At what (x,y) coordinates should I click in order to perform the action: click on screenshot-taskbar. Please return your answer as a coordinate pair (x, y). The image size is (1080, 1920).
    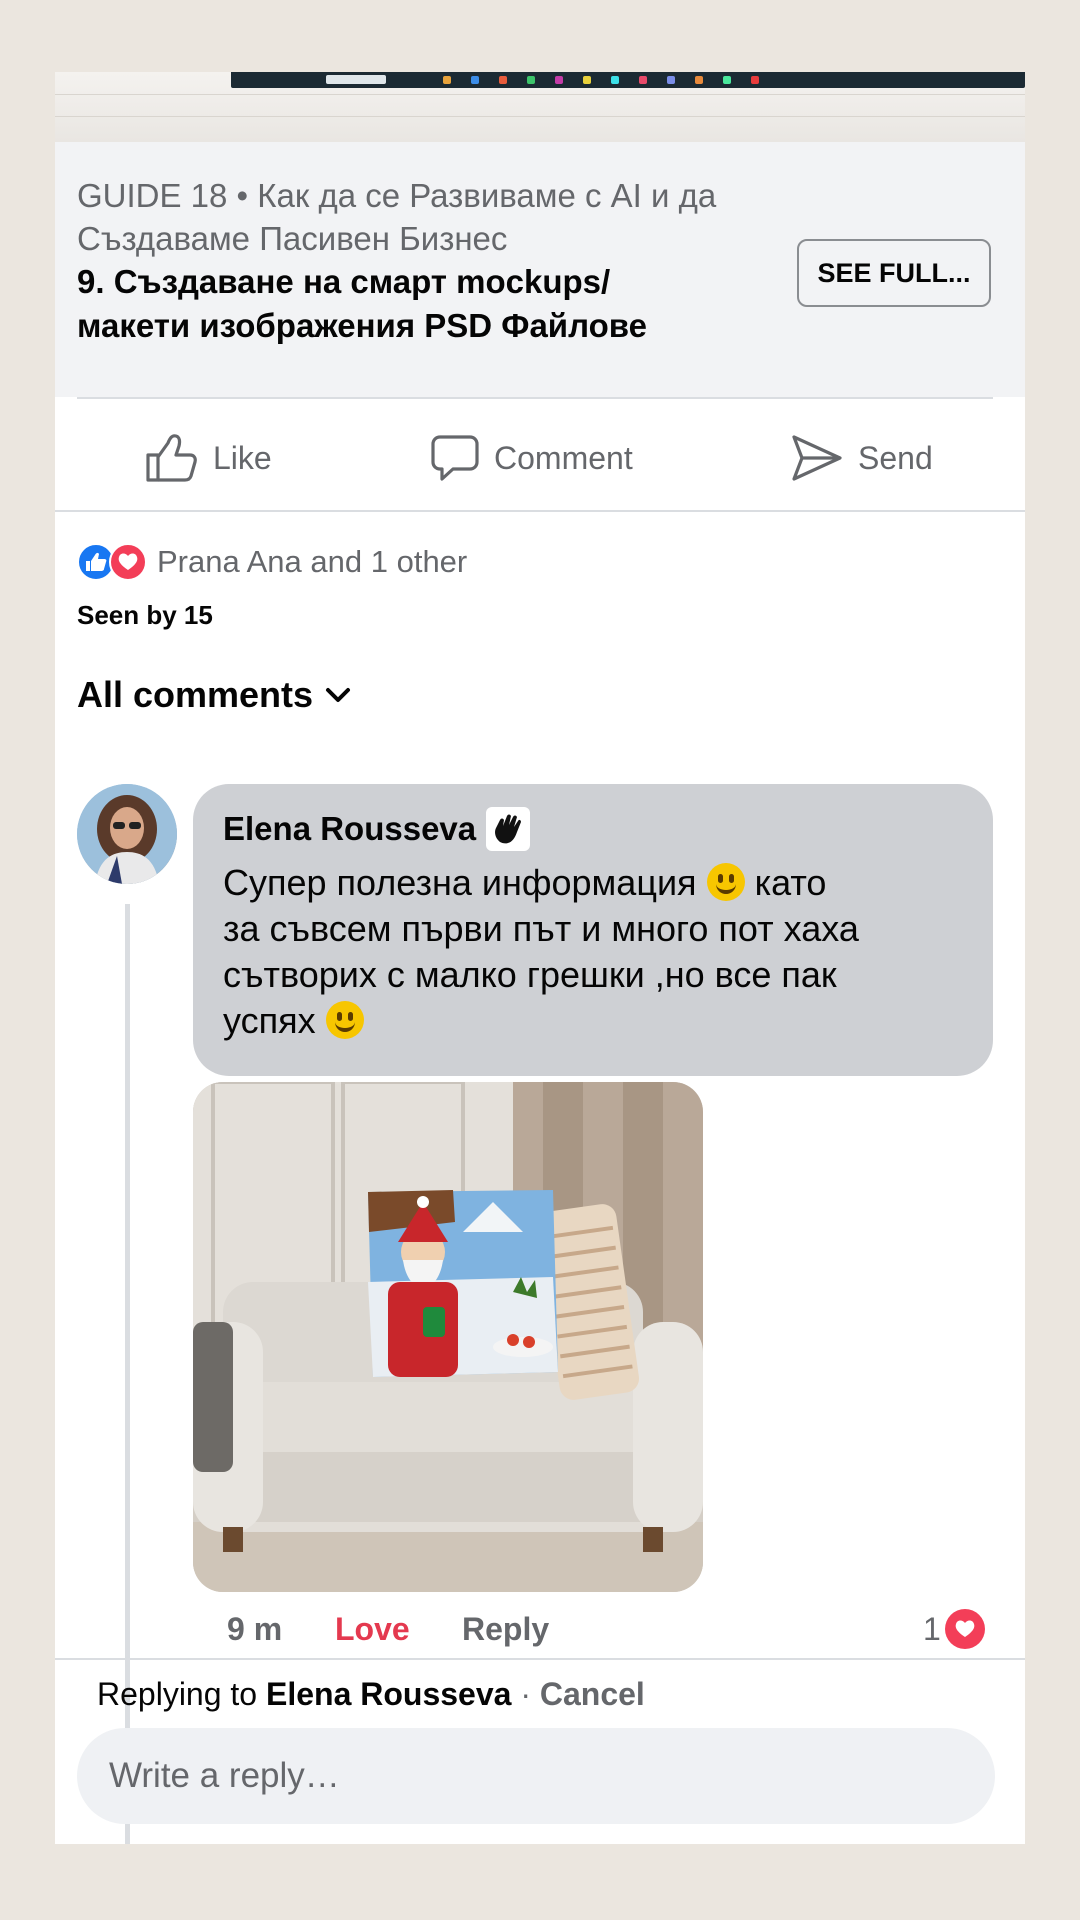
    Looking at the image, I should click on (628, 80).